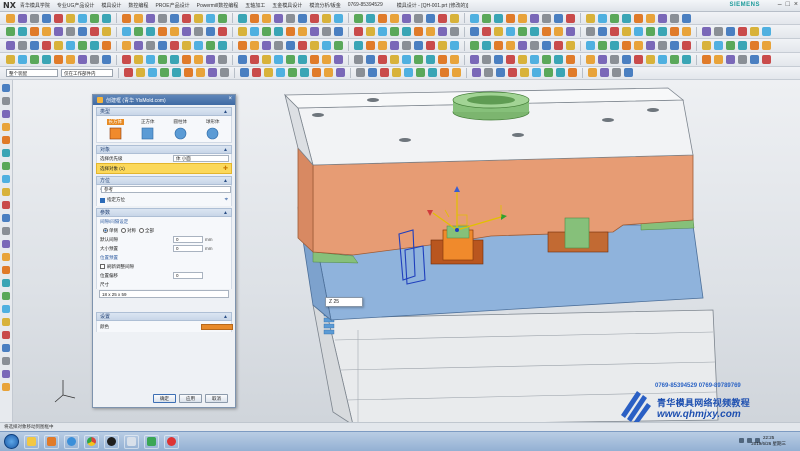  Describe the element at coordinates (164, 111) in the screenshot. I see `type-section-header: 类型 ▲` at that location.